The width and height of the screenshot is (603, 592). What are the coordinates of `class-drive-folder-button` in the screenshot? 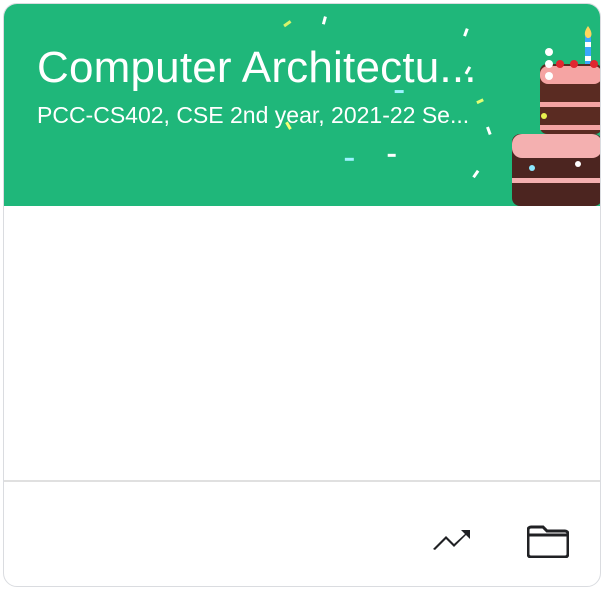 It's located at (548, 541).